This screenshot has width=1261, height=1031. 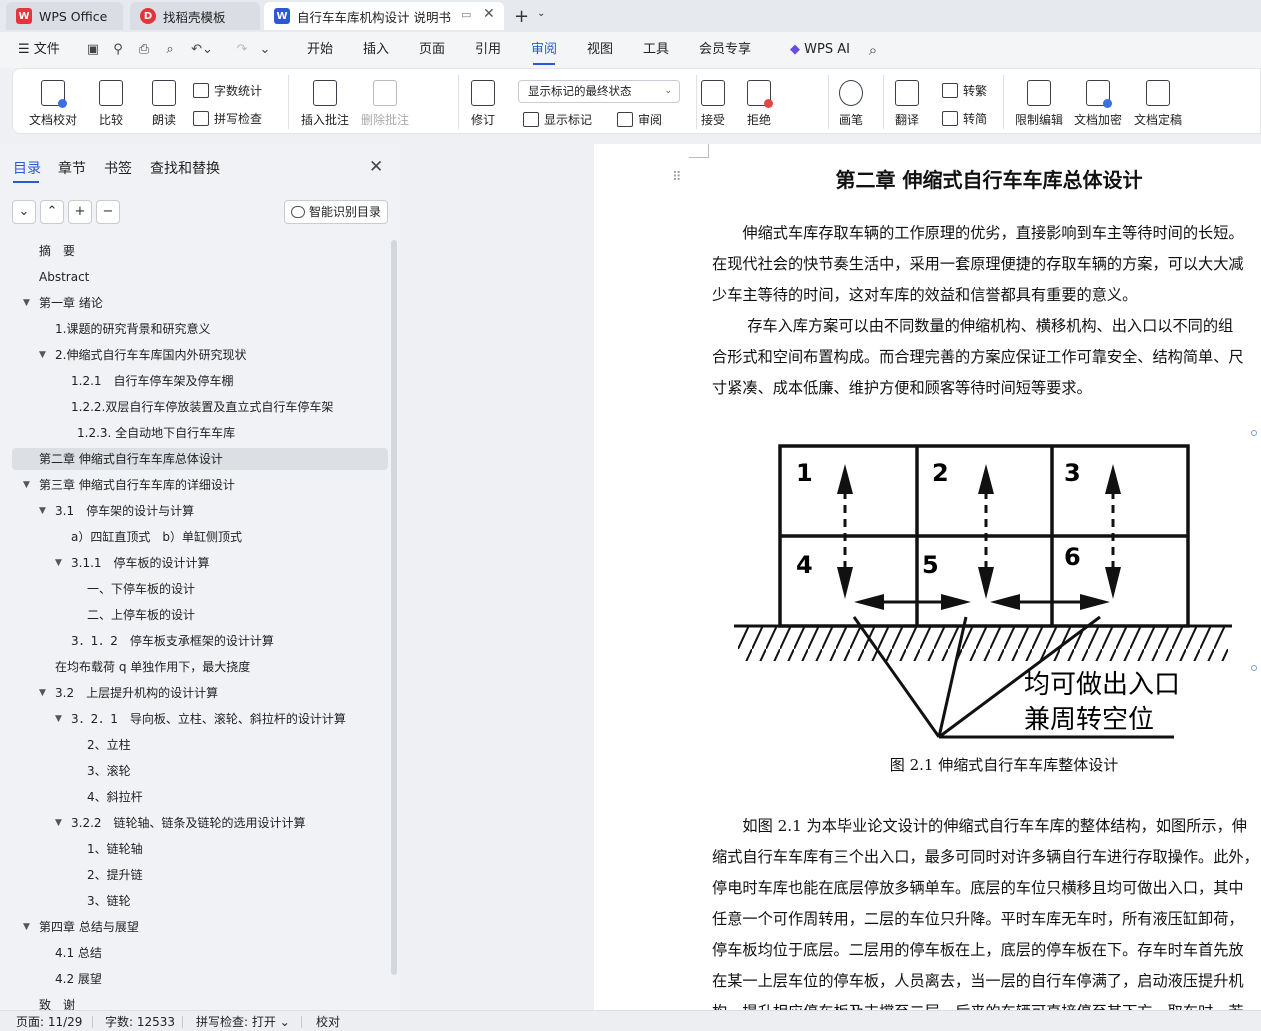 What do you see at coordinates (1254, 668) in the screenshot?
I see `resize-handle` at bounding box center [1254, 668].